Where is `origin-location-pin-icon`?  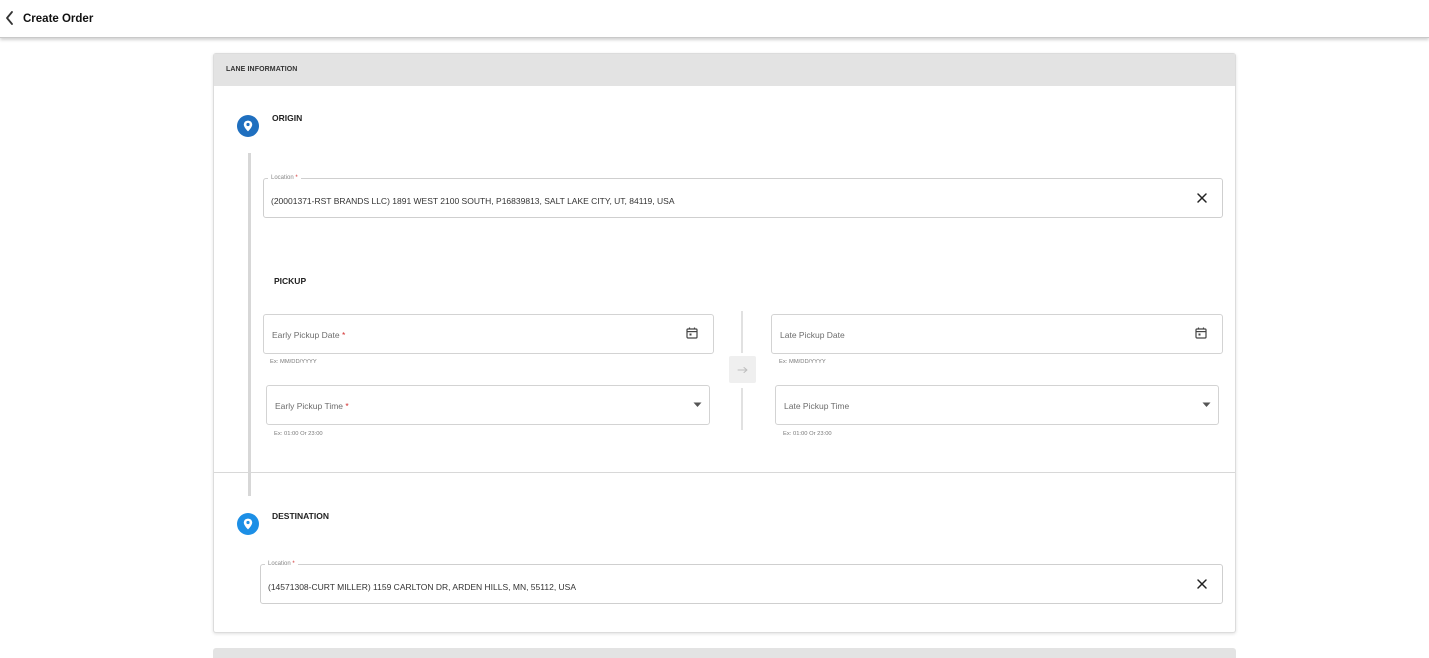
origin-location-pin-icon is located at coordinates (248, 126).